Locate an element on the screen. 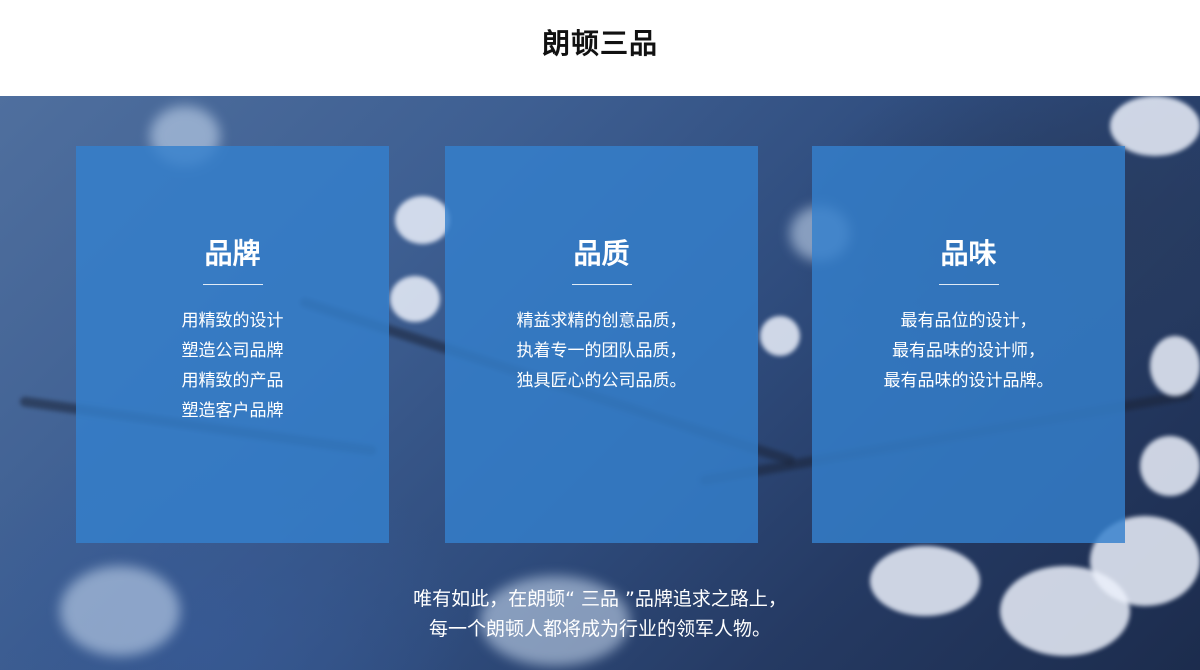 This screenshot has width=1200, height=670. card-line: 最有品味的设计品牌。 is located at coordinates (968, 381).